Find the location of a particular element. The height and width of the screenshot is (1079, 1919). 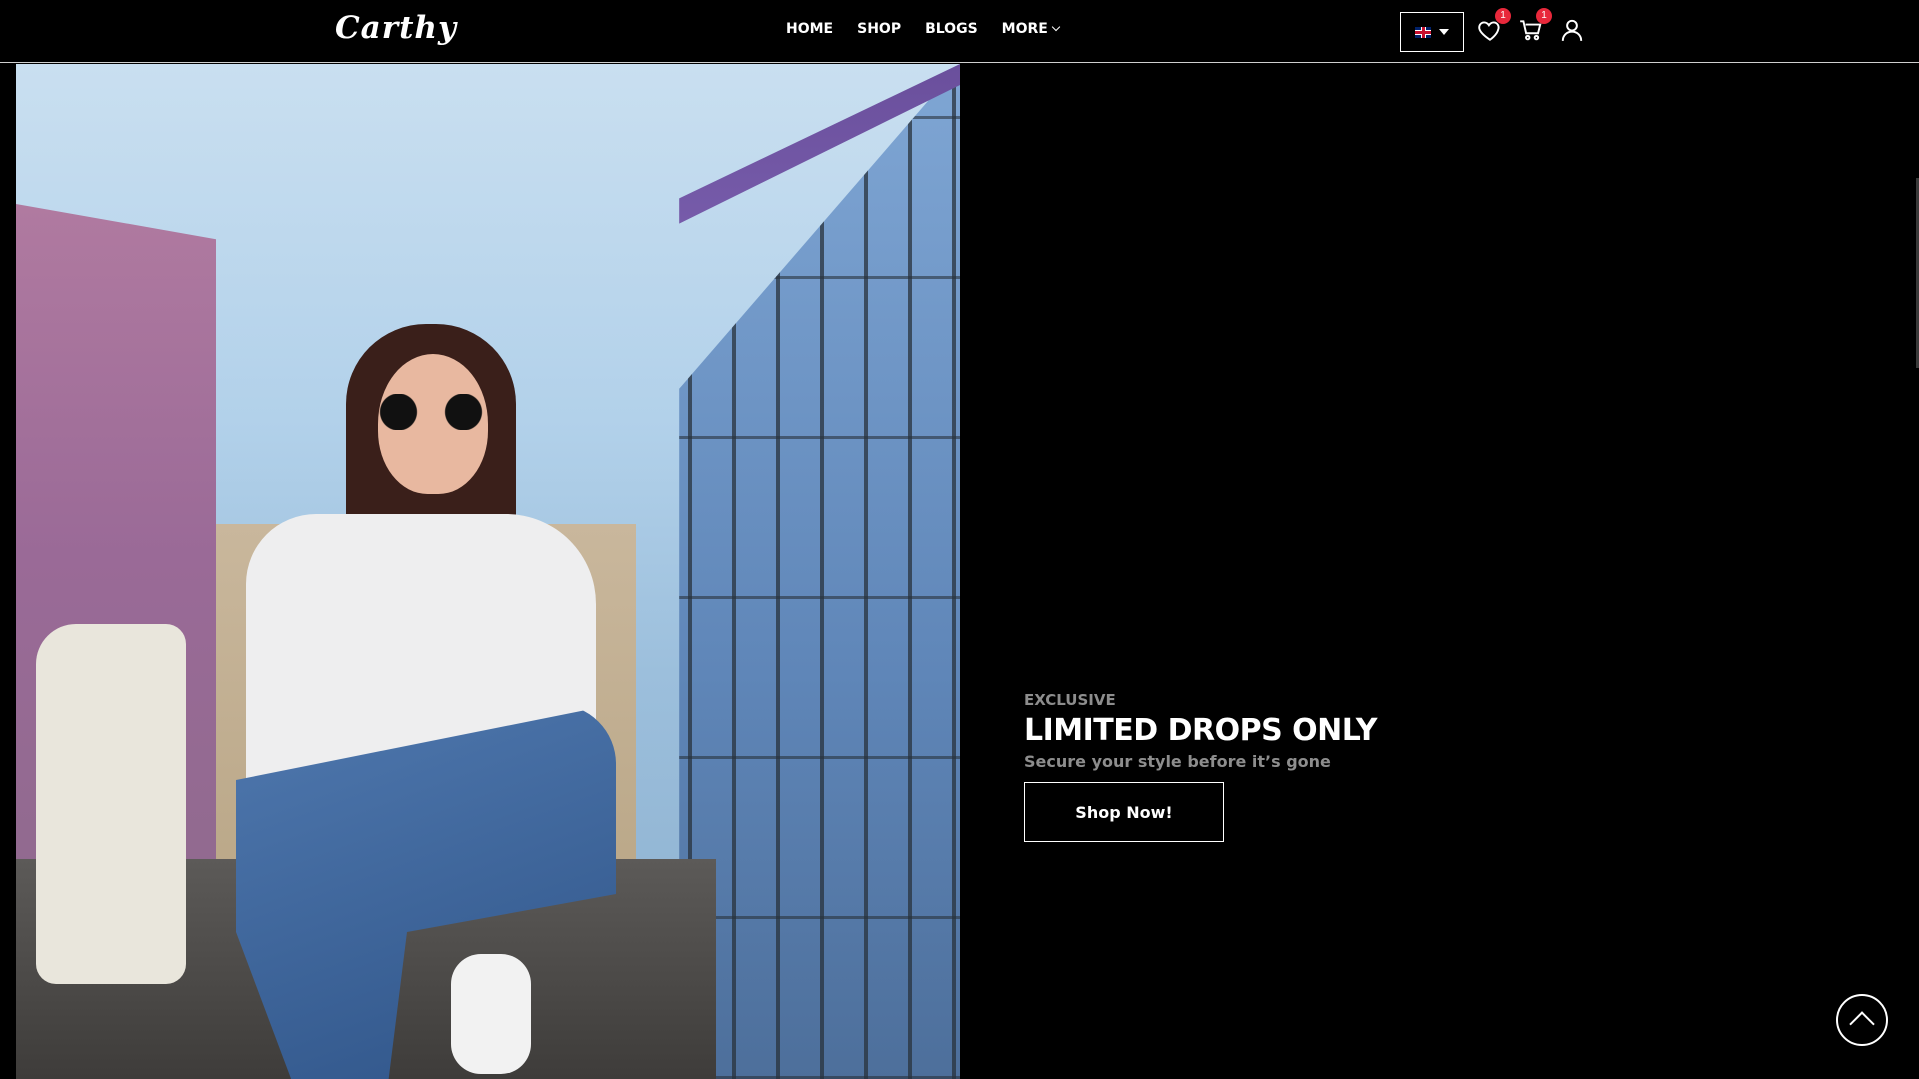

hero-title: LIMITED DROPS ONLY is located at coordinates (1200, 730).